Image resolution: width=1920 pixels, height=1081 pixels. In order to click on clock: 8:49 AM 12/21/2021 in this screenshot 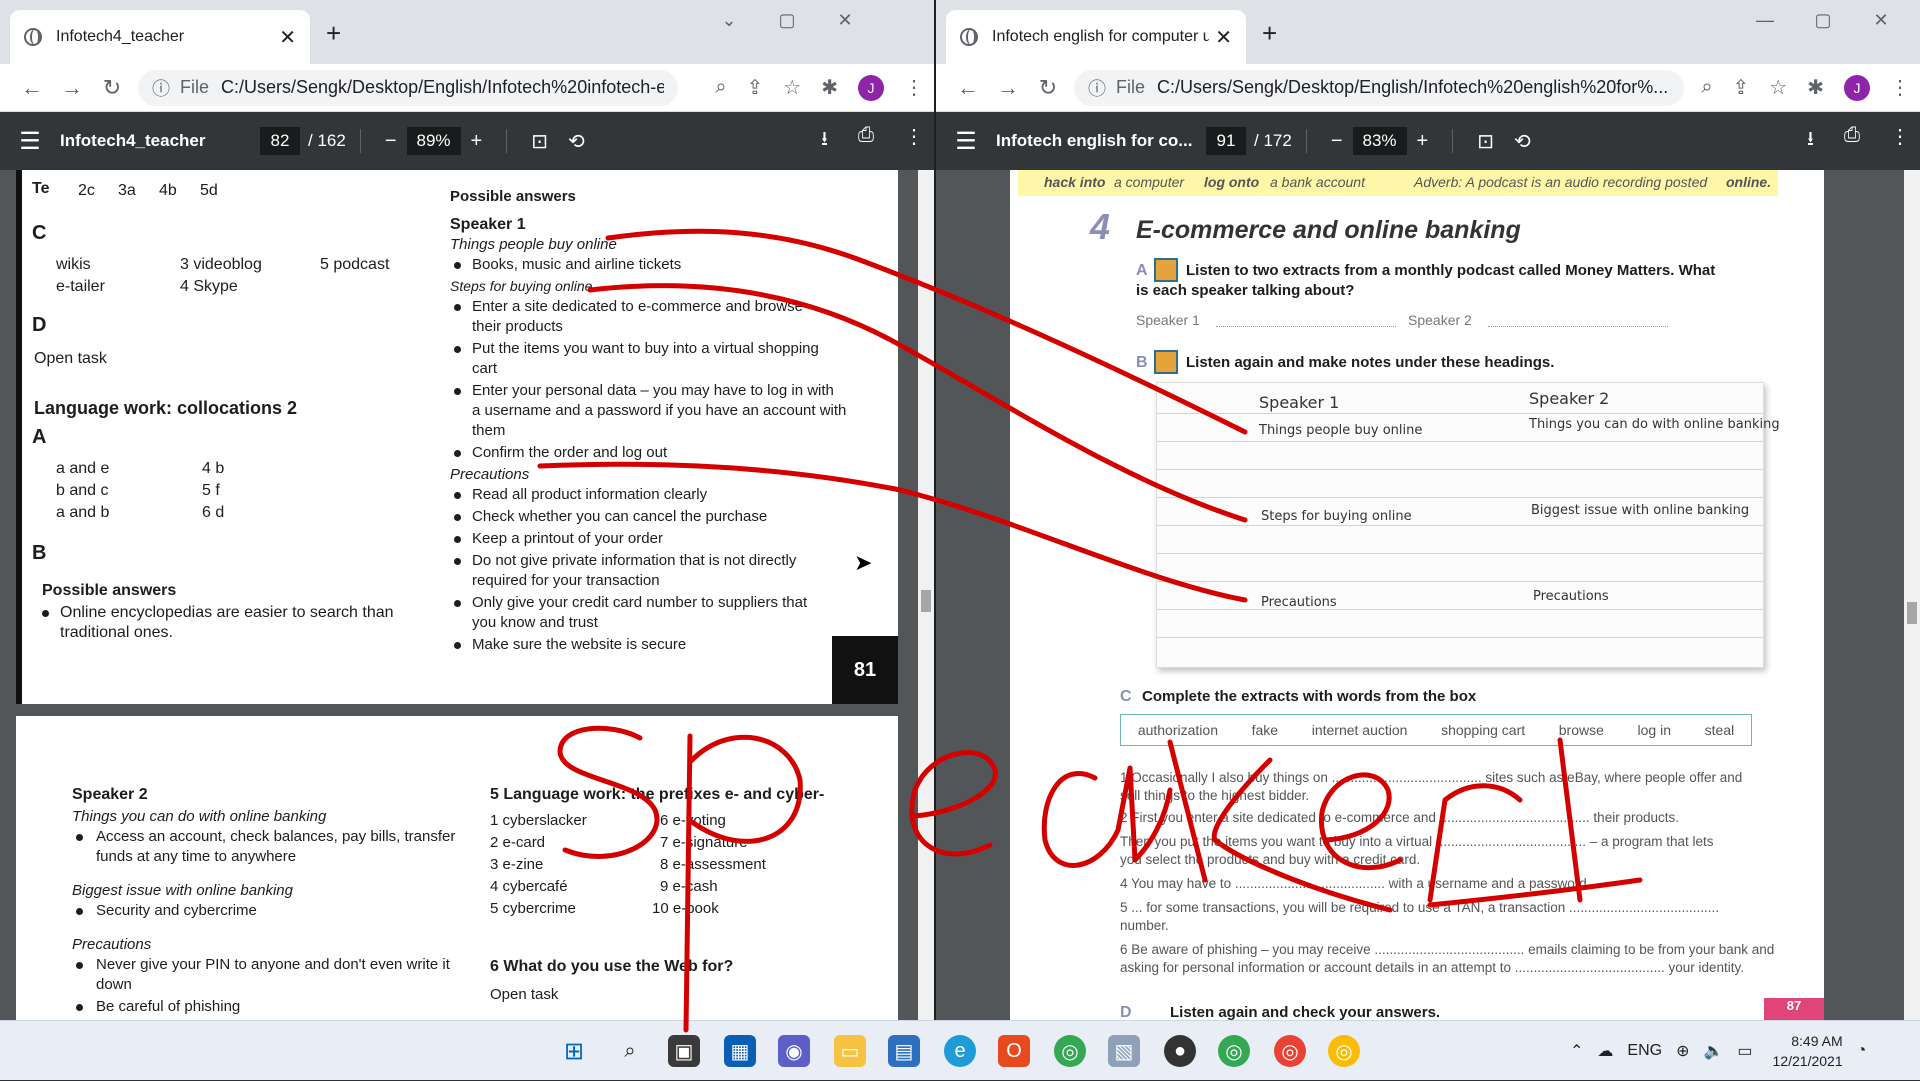, I will do `click(1808, 1051)`.